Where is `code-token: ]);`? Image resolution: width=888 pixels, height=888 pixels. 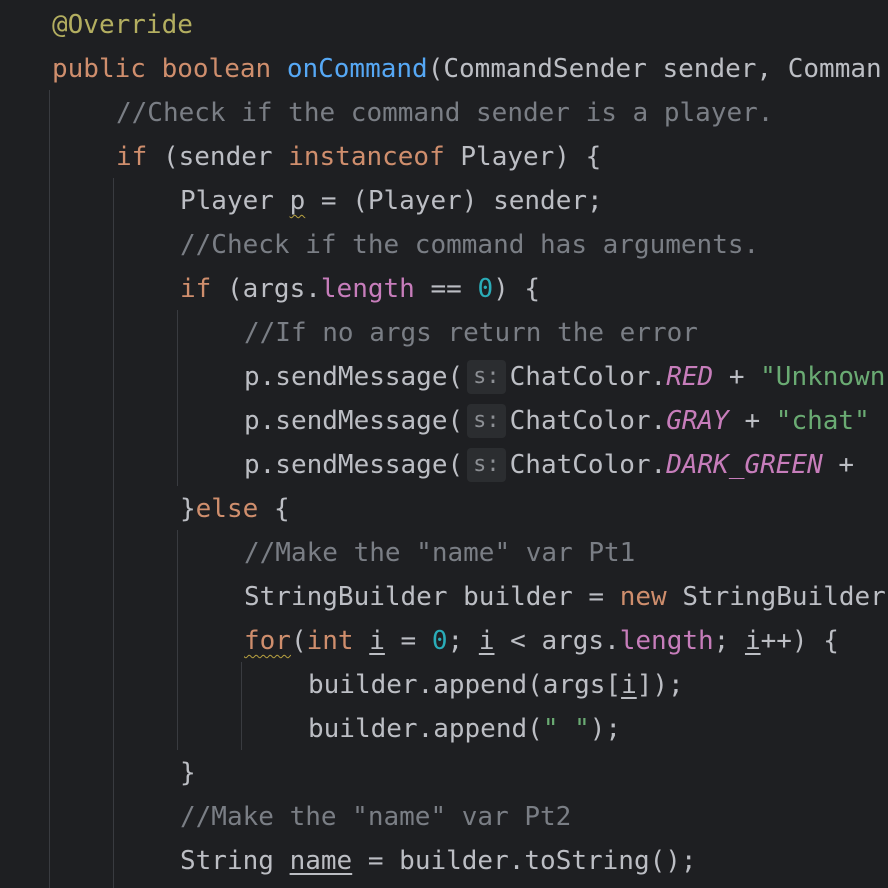 code-token: ]); is located at coordinates (660, 685).